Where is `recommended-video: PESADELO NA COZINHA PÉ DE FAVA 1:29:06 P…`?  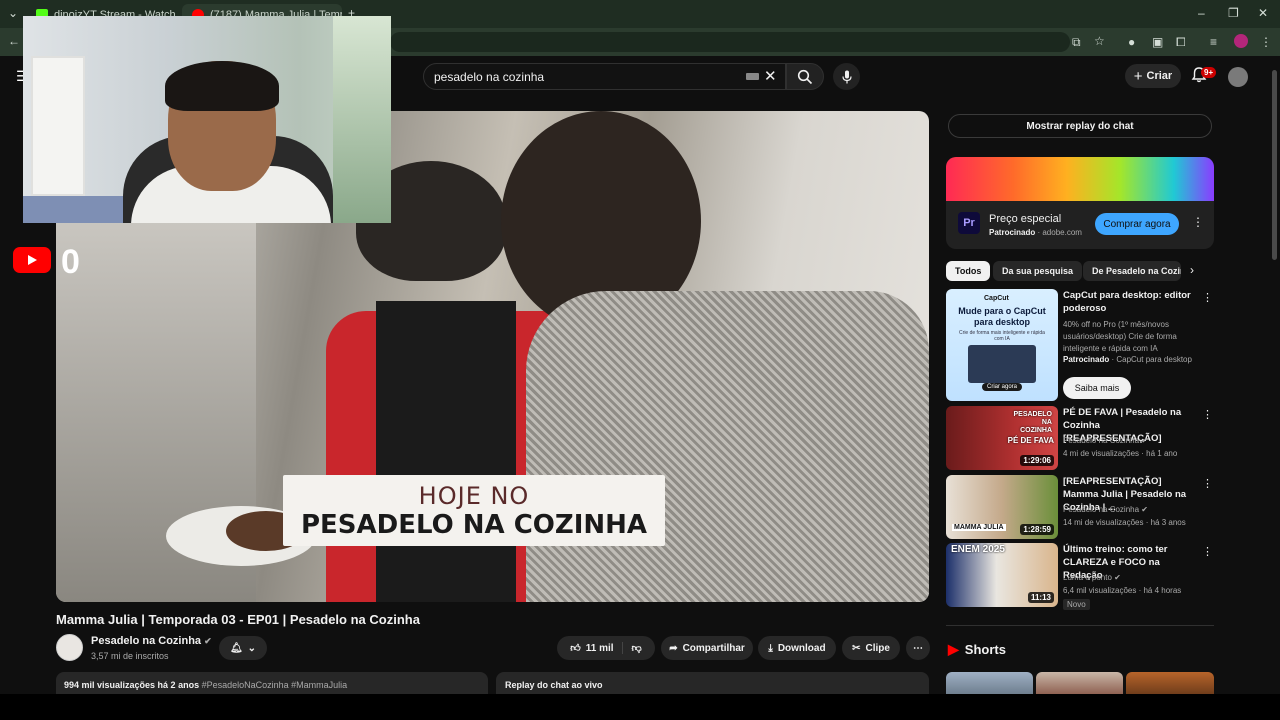
recommended-video: PESADELO NA COZINHA PÉ DE FAVA 1:29:06 P… is located at coordinates (1080, 438).